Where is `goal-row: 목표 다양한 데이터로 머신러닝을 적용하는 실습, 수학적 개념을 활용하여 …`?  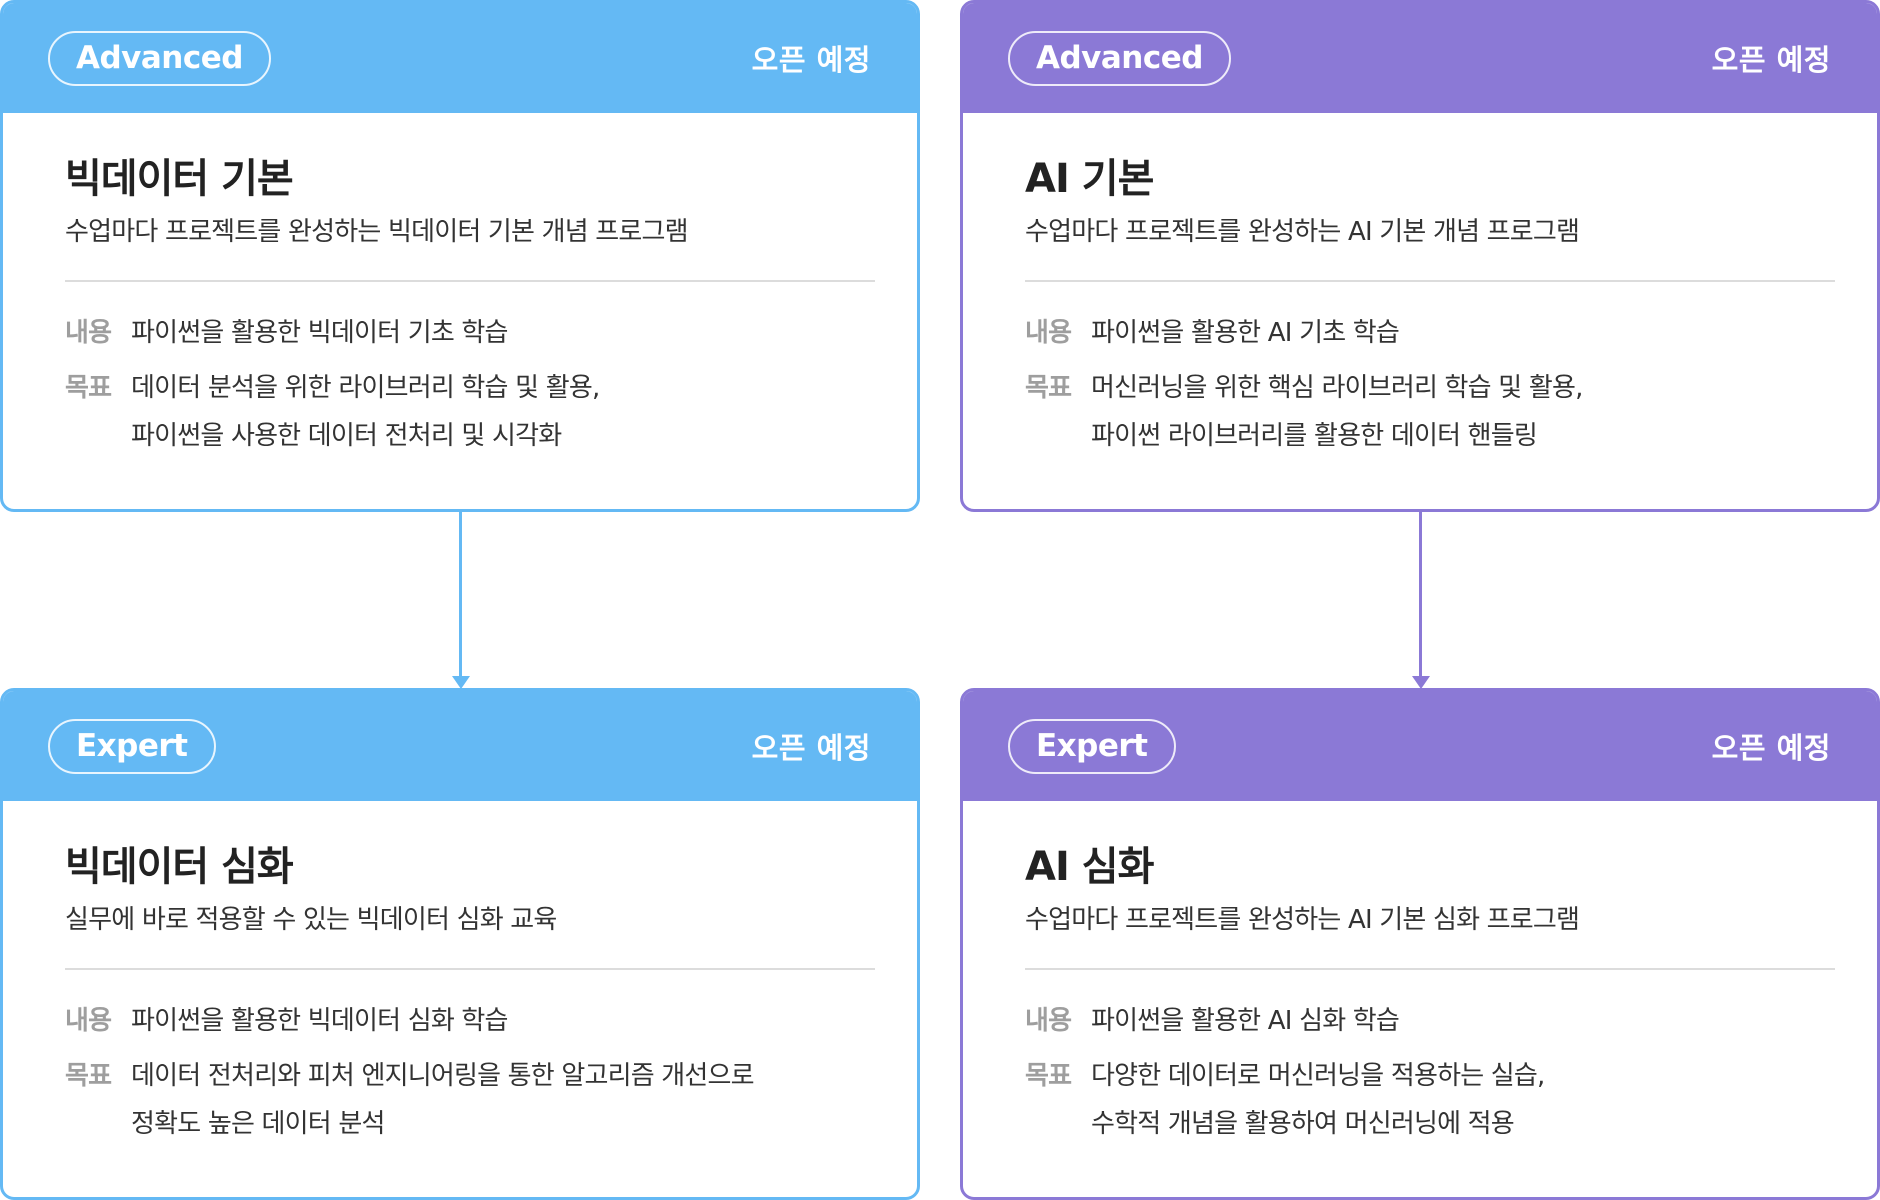 goal-row: 목표 다양한 데이터로 머신러닝을 적용하는 실습, 수학적 개념을 활용하여 … is located at coordinates (1429, 1100).